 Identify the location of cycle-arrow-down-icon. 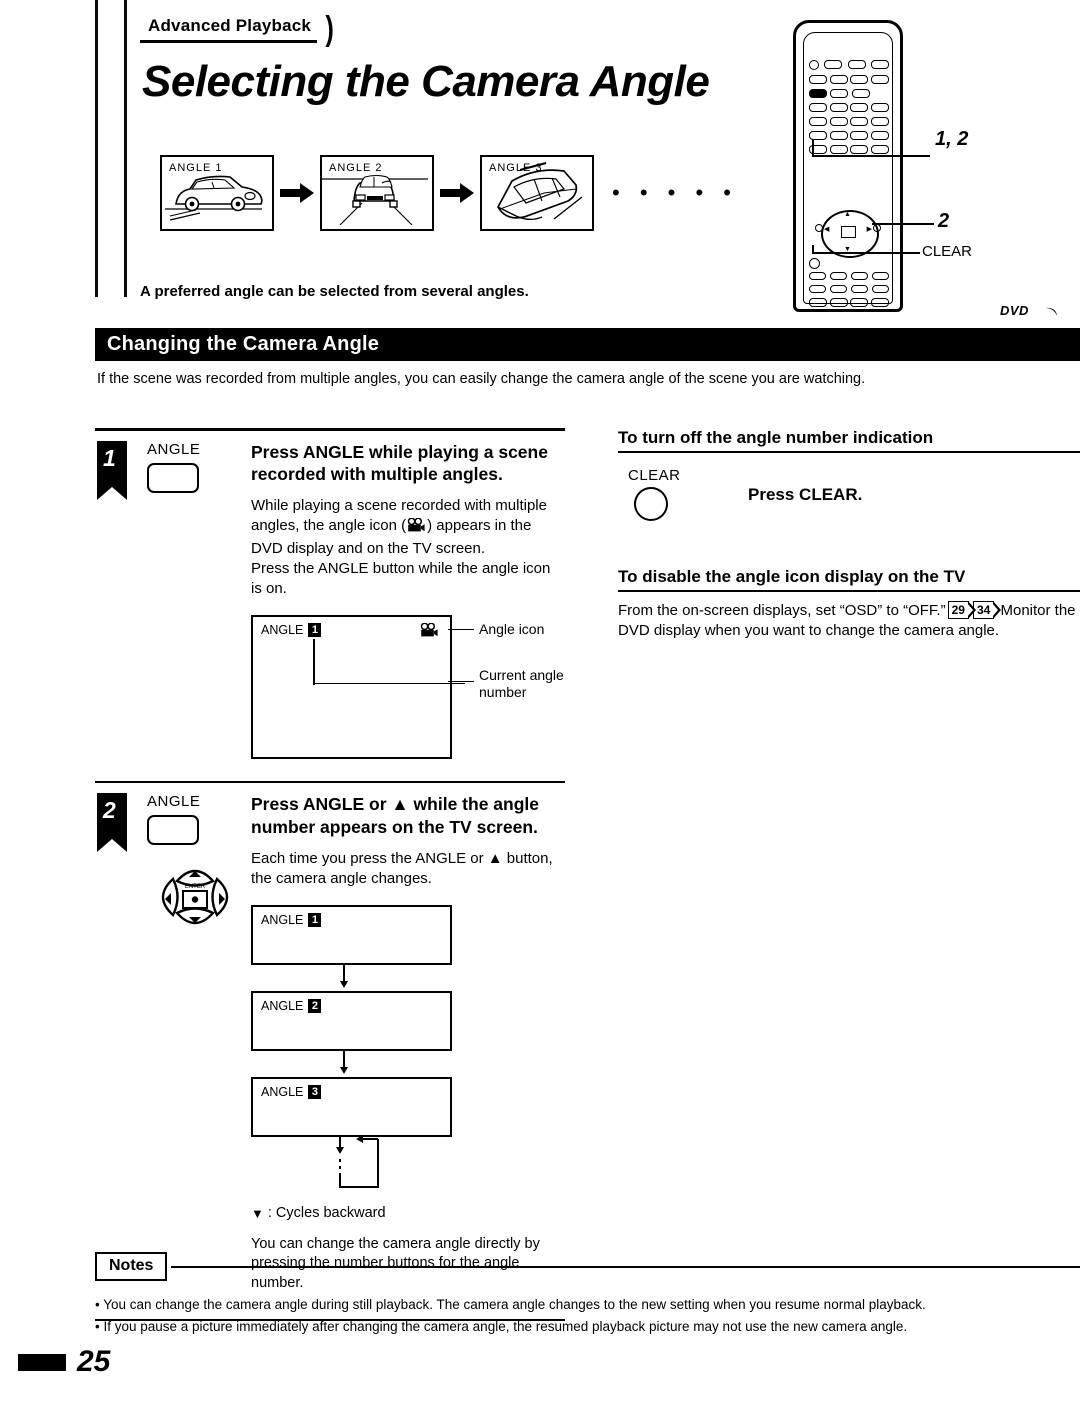
(401, 978).